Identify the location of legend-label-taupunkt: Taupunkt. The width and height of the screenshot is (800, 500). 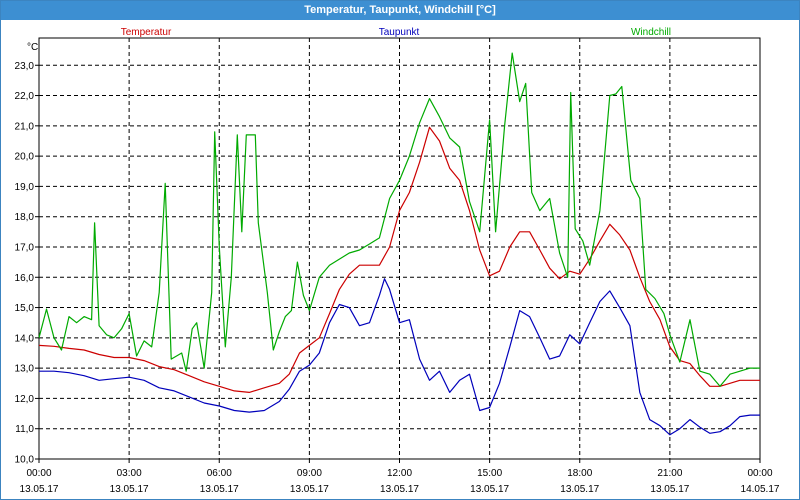
(399, 32).